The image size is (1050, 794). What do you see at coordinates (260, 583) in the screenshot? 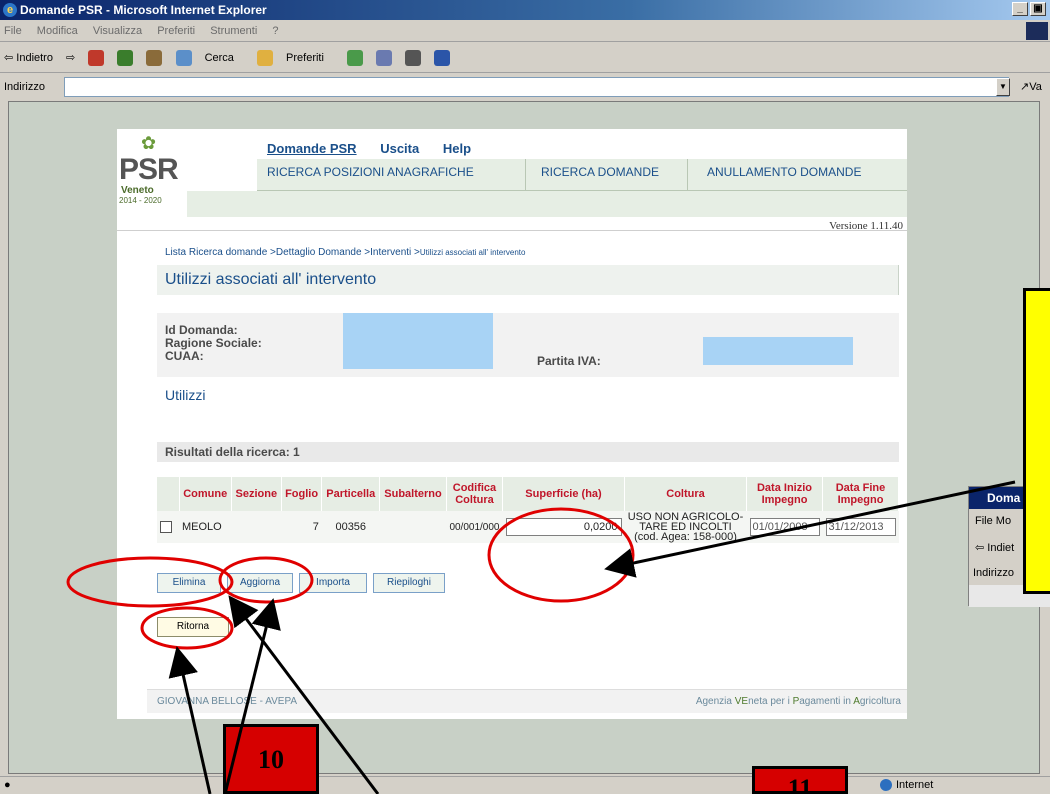
I see `aggiorna-button: Aggiorna` at bounding box center [260, 583].